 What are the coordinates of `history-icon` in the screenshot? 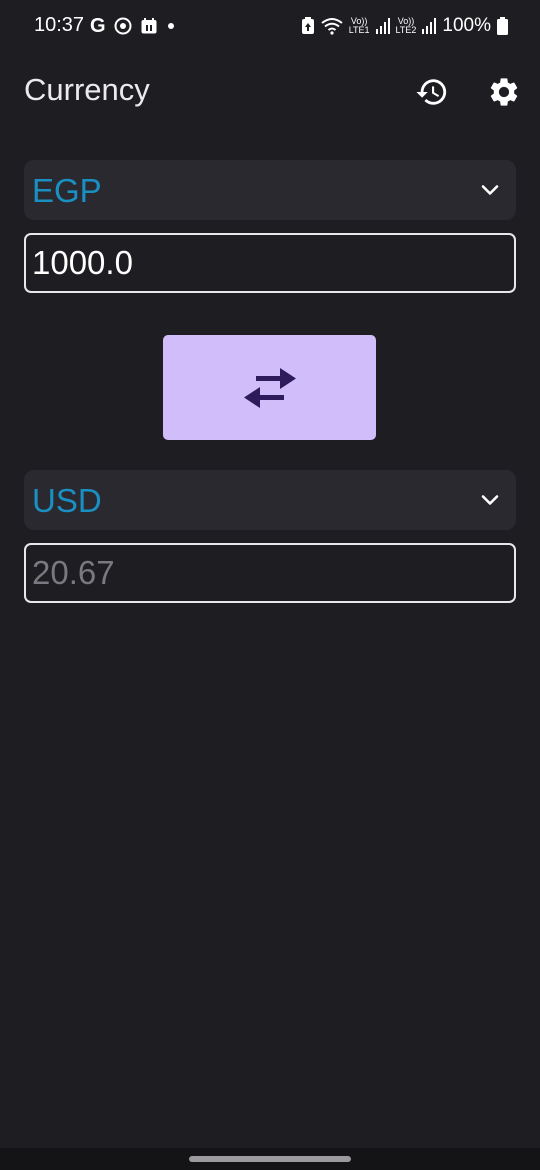 It's located at (431, 92).